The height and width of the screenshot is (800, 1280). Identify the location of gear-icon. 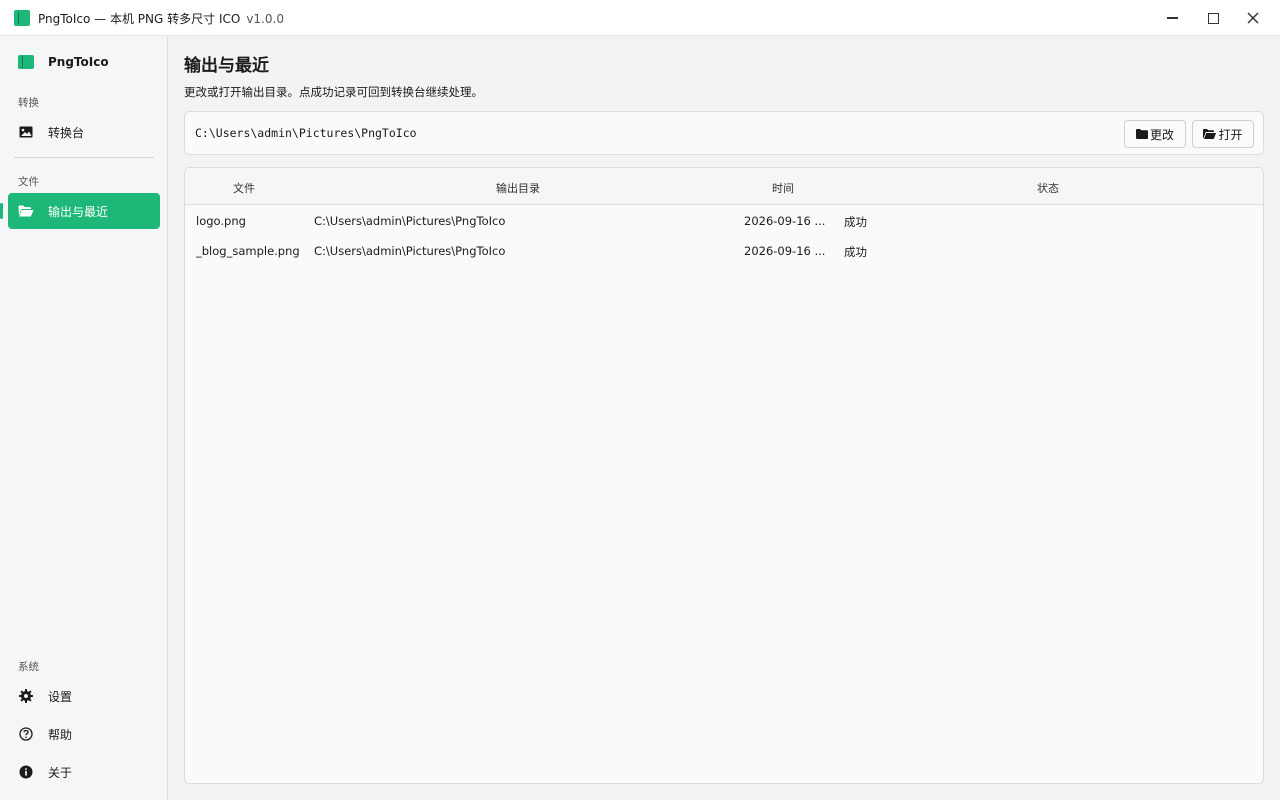
(26, 696).